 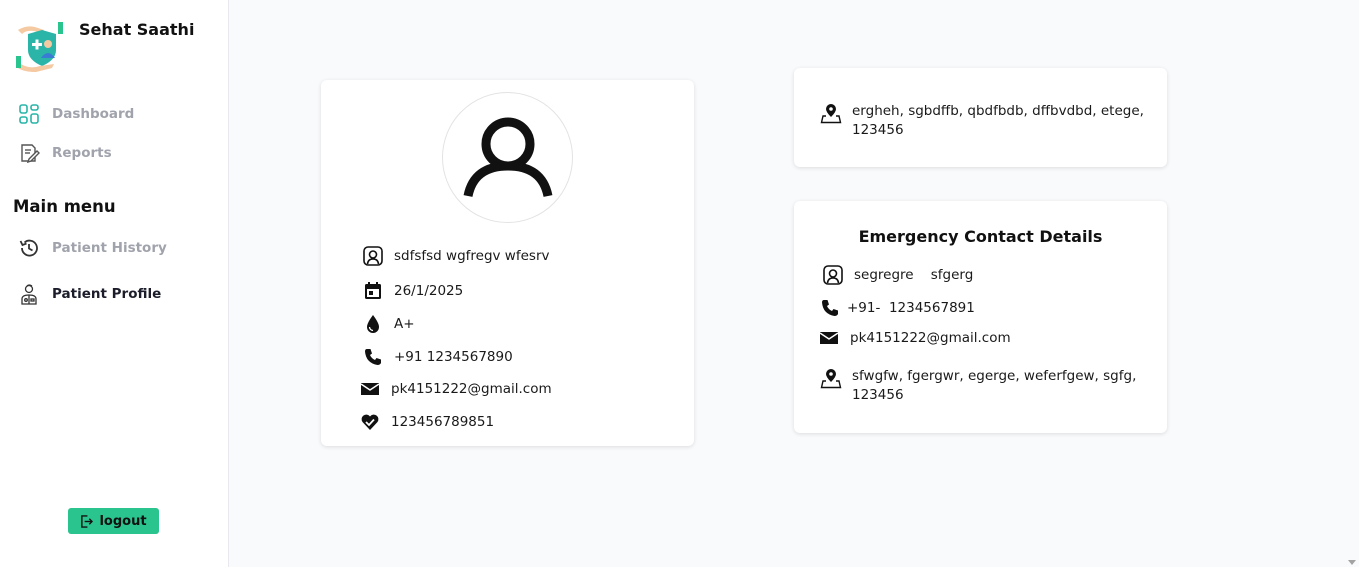 What do you see at coordinates (107, 294) in the screenshot?
I see `sidebar-item-label: Patient Profile` at bounding box center [107, 294].